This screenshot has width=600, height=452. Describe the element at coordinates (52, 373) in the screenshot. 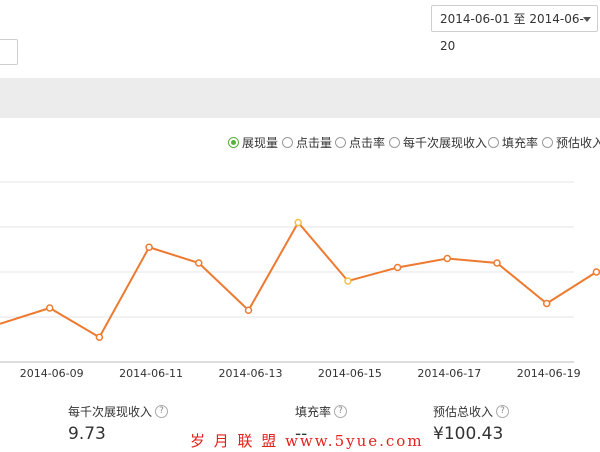

I see `x-tick-label: 2014-06-09` at that location.